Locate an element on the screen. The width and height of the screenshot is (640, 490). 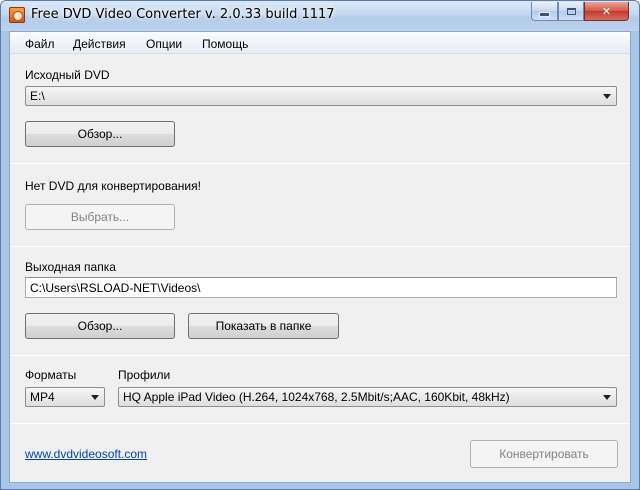
source-dvd-label: Исходный DVD is located at coordinates (67, 75).